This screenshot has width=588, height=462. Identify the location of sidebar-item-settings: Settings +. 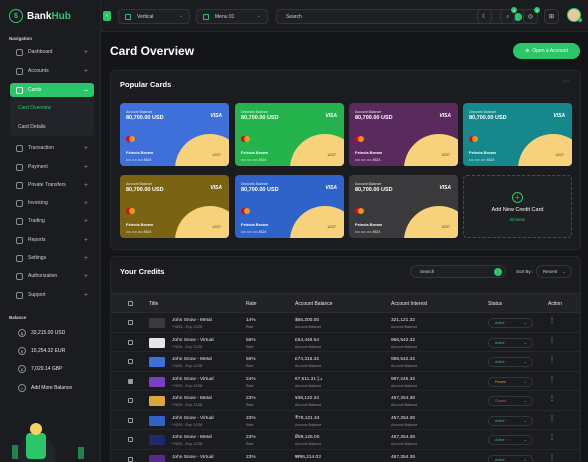
(52, 258).